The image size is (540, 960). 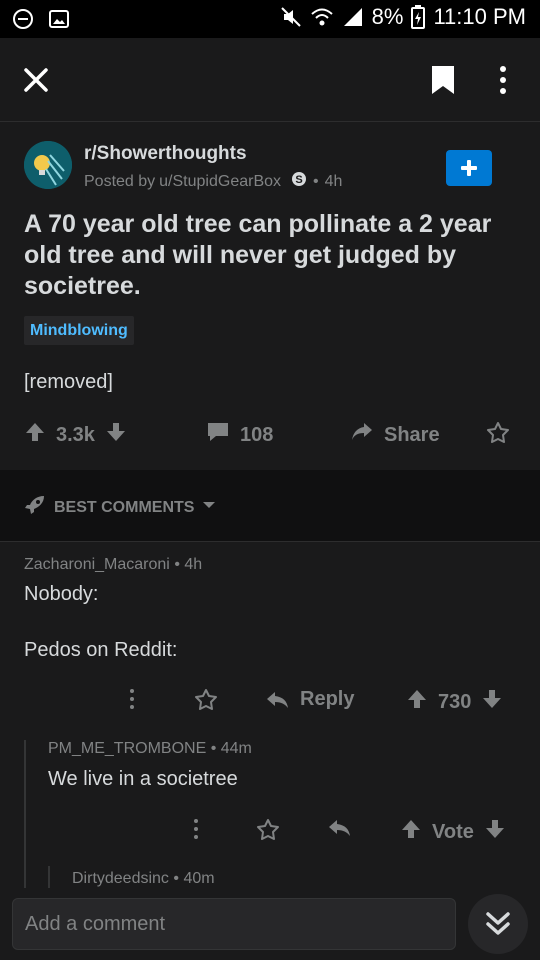 I want to click on comment-composer-bar, so click(x=270, y=924).